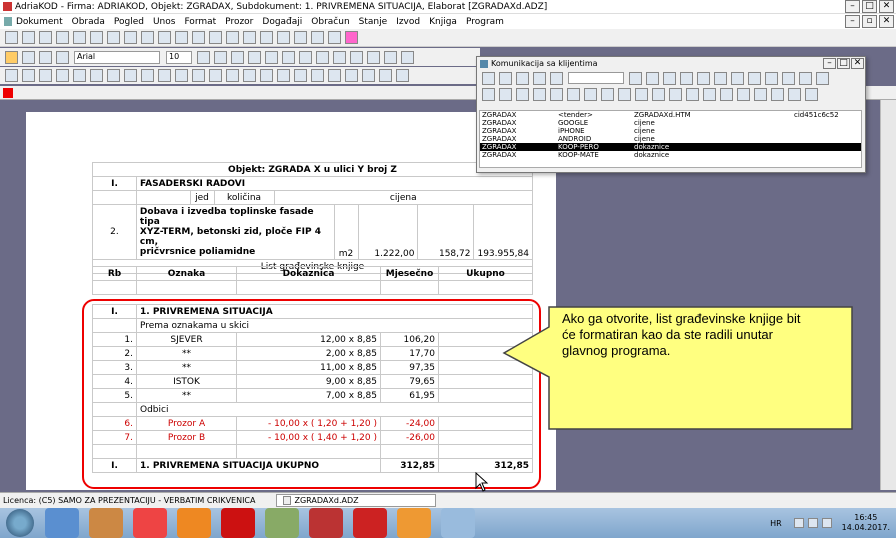 The width and height of the screenshot is (896, 538). I want to click on list-item: ZGRADAX ANDROID cijene, so click(670, 139).